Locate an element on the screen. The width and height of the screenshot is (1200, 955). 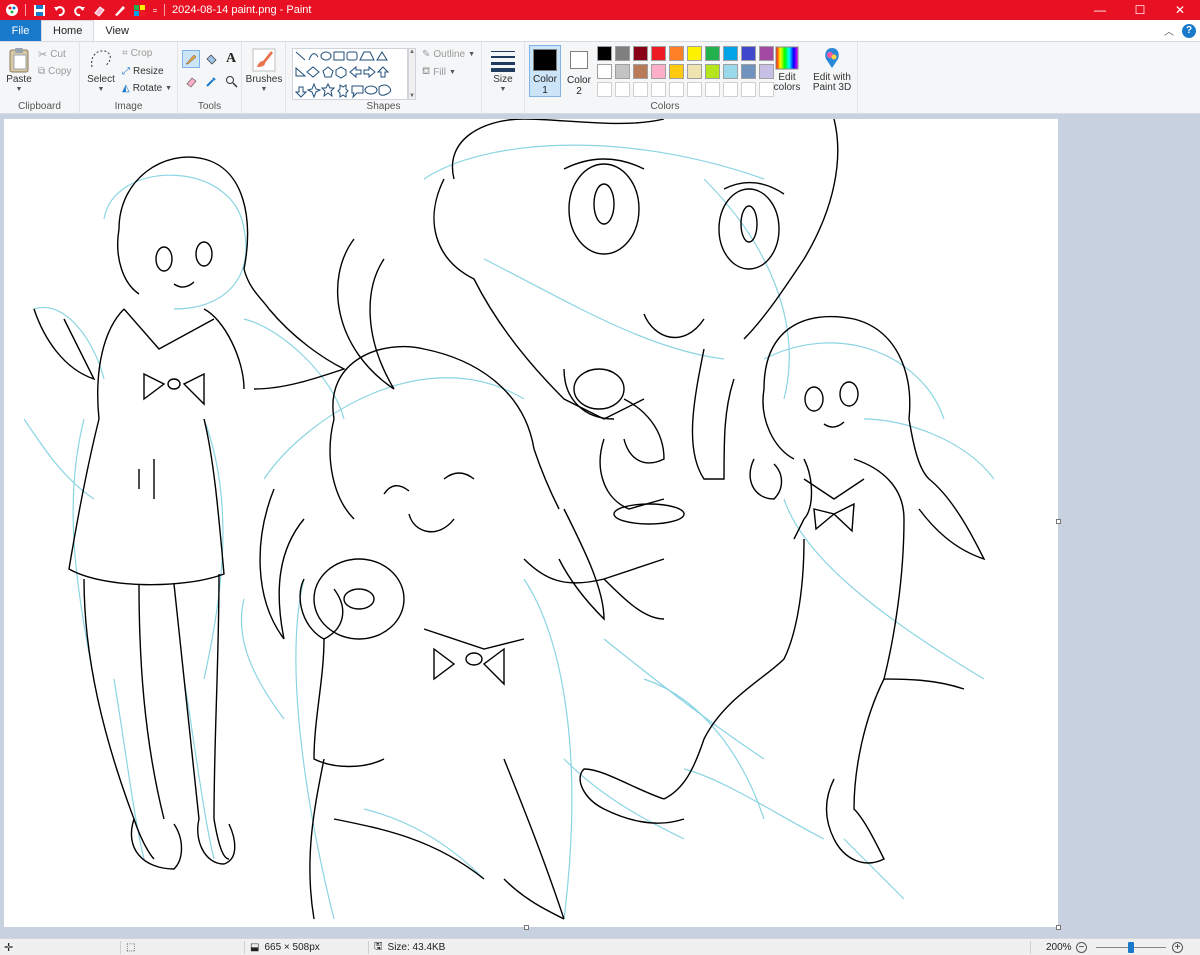
close-button: ✕ is located at coordinates (1180, 10).